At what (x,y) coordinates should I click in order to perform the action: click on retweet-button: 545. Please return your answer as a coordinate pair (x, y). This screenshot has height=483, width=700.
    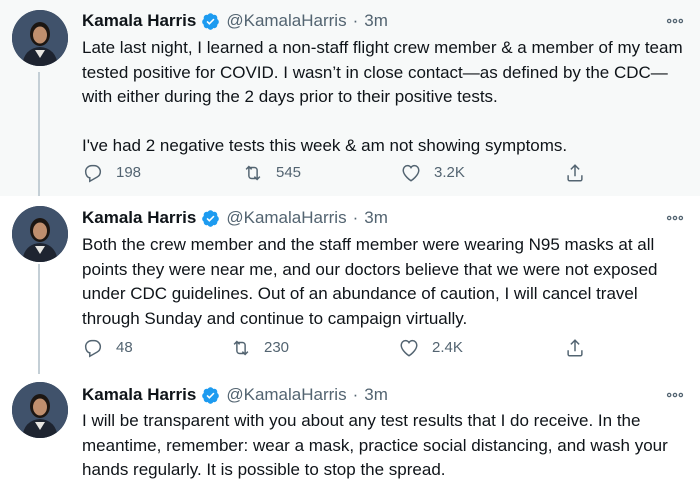
    Looking at the image, I should click on (271, 173).